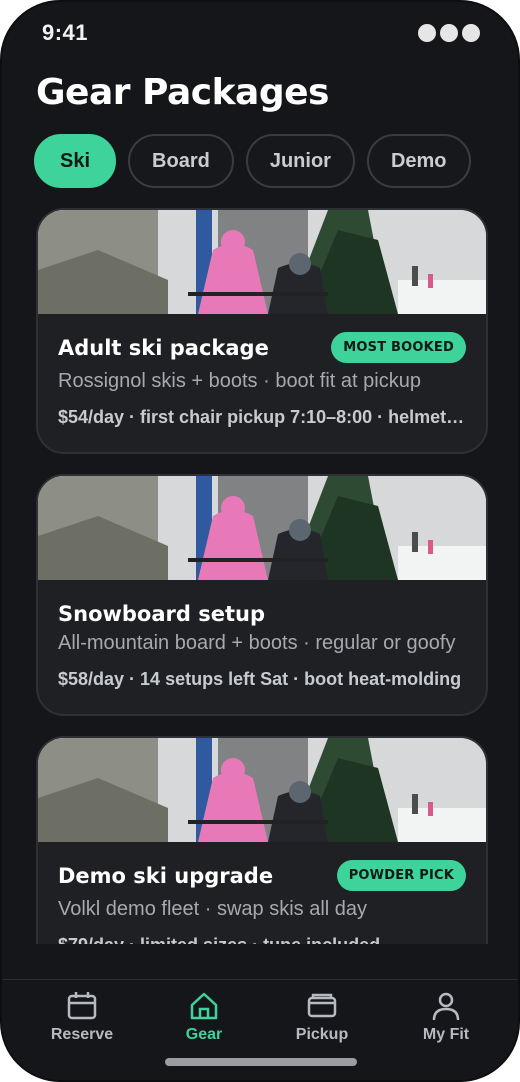 The image size is (520, 1082). What do you see at coordinates (418, 161) in the screenshot?
I see `filter-chip-demo: Demo` at bounding box center [418, 161].